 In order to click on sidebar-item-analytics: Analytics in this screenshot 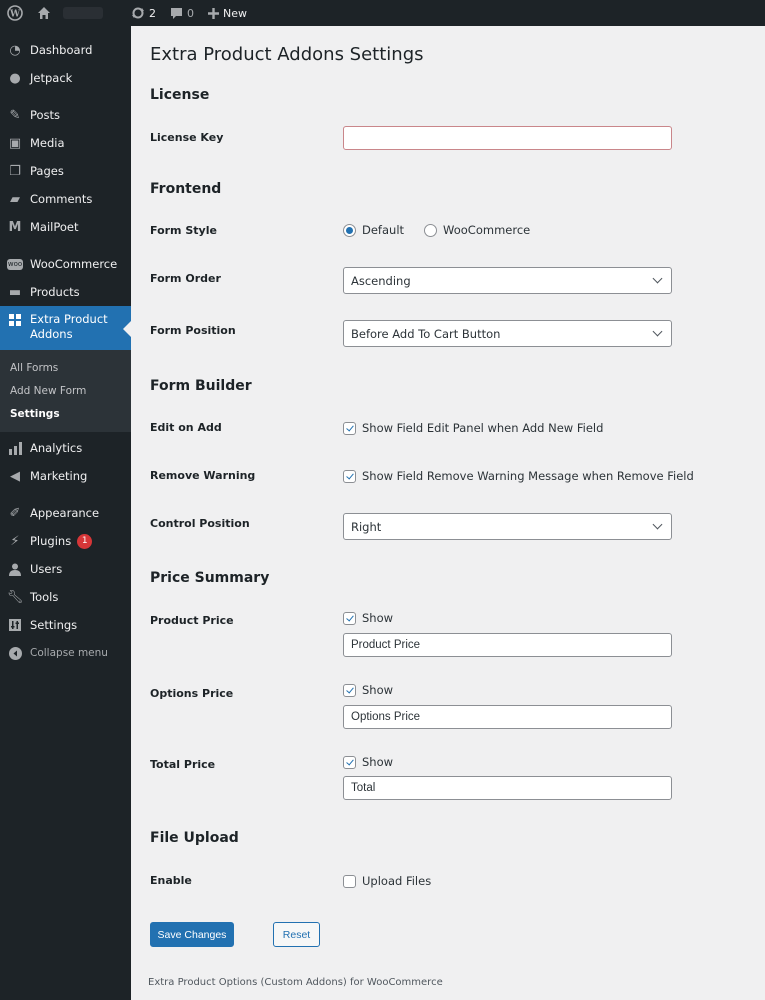, I will do `click(65, 448)`.